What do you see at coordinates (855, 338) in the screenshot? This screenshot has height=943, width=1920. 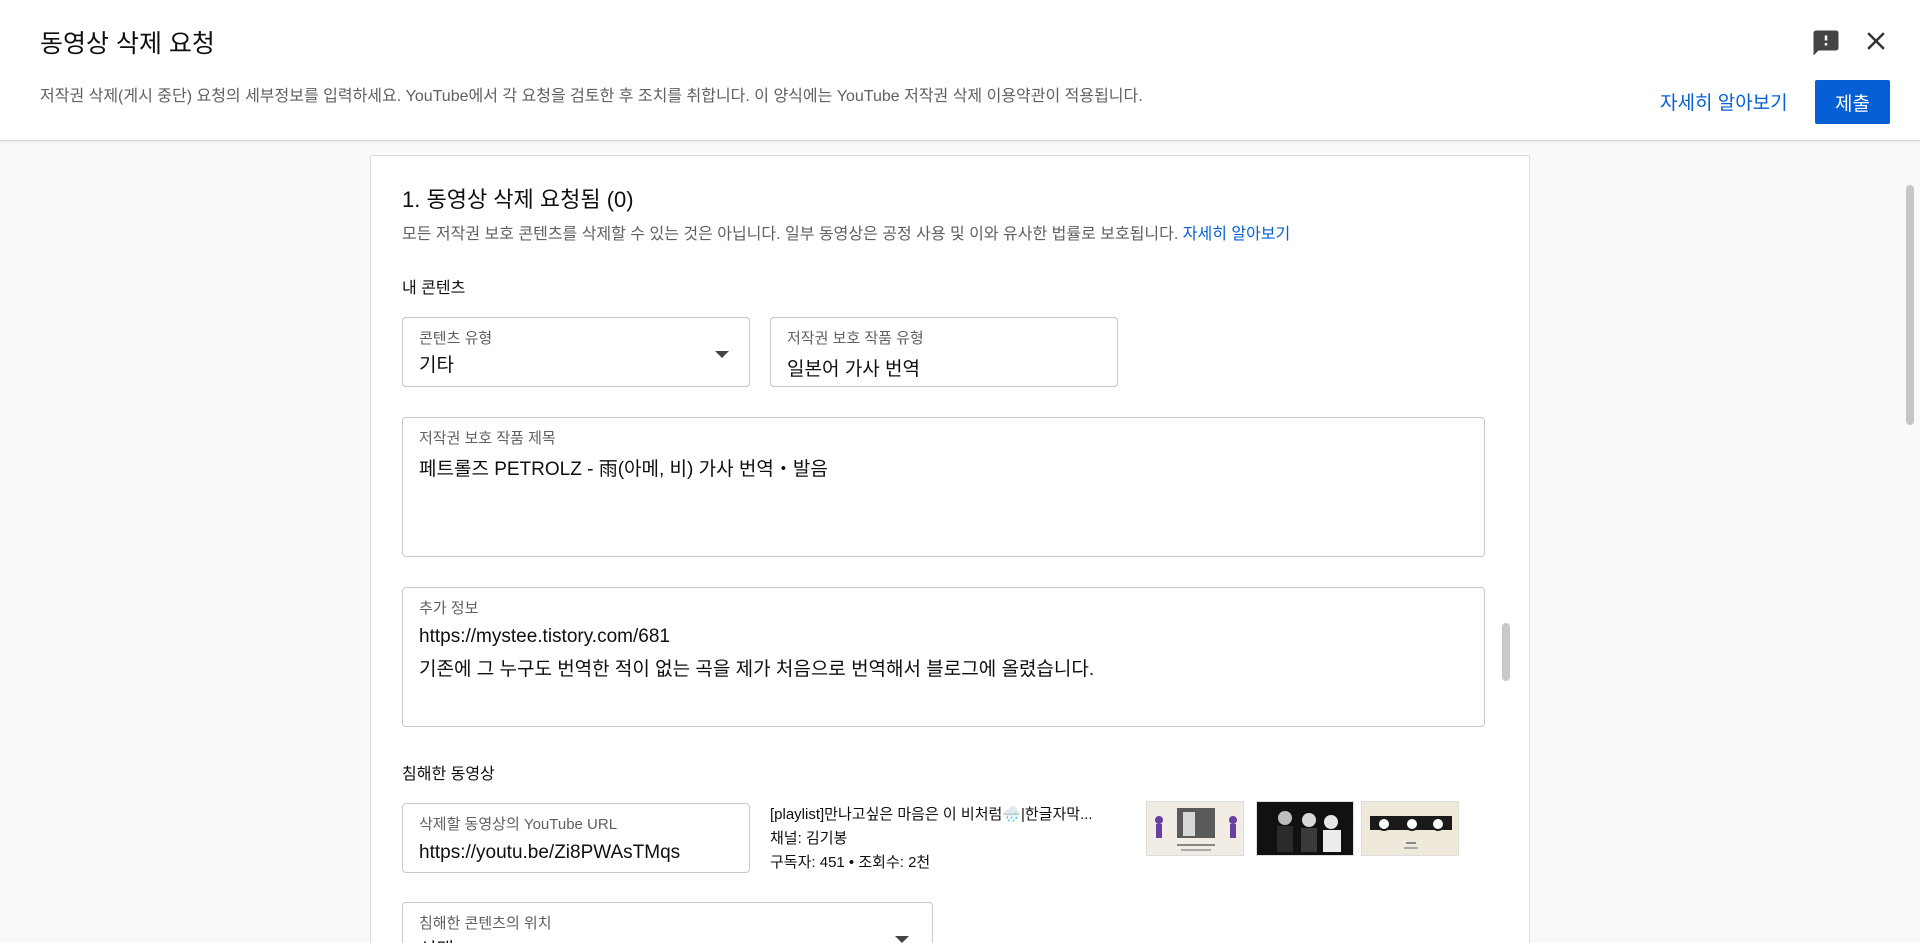 I see `work-type-label: 저작권 보호 작품 유형` at bounding box center [855, 338].